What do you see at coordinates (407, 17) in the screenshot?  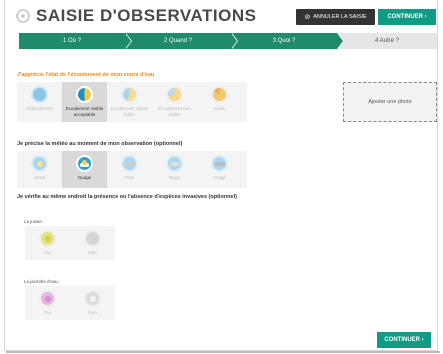 I see `continue-button-top: CONTINUER ›` at bounding box center [407, 17].